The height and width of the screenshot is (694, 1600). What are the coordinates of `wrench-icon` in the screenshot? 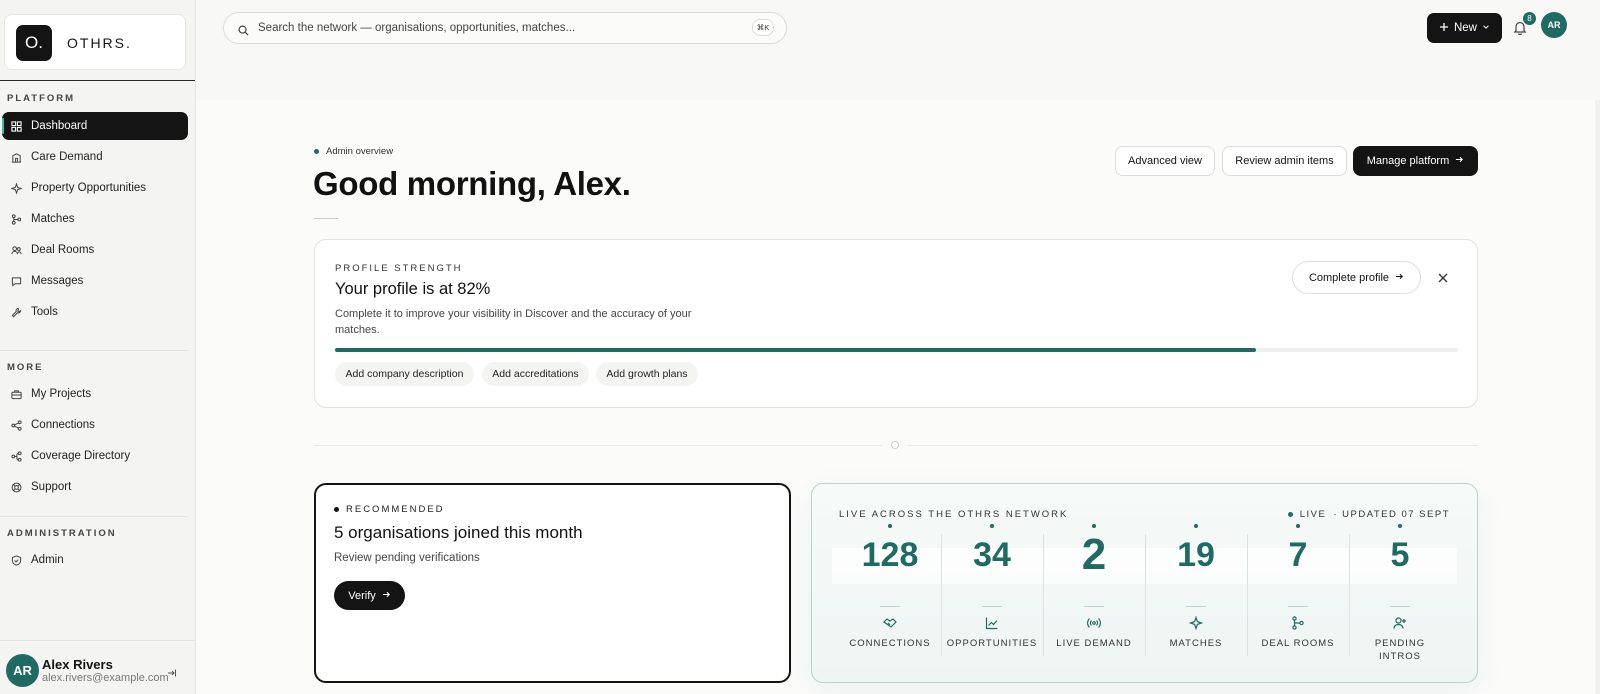 It's located at (16, 312).